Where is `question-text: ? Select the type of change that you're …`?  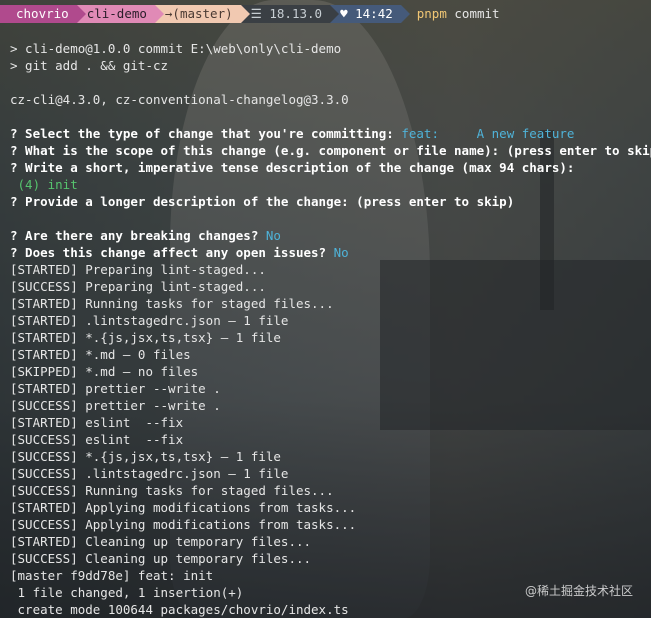
question-text: ? Select the type of change that you're … is located at coordinates (202, 133).